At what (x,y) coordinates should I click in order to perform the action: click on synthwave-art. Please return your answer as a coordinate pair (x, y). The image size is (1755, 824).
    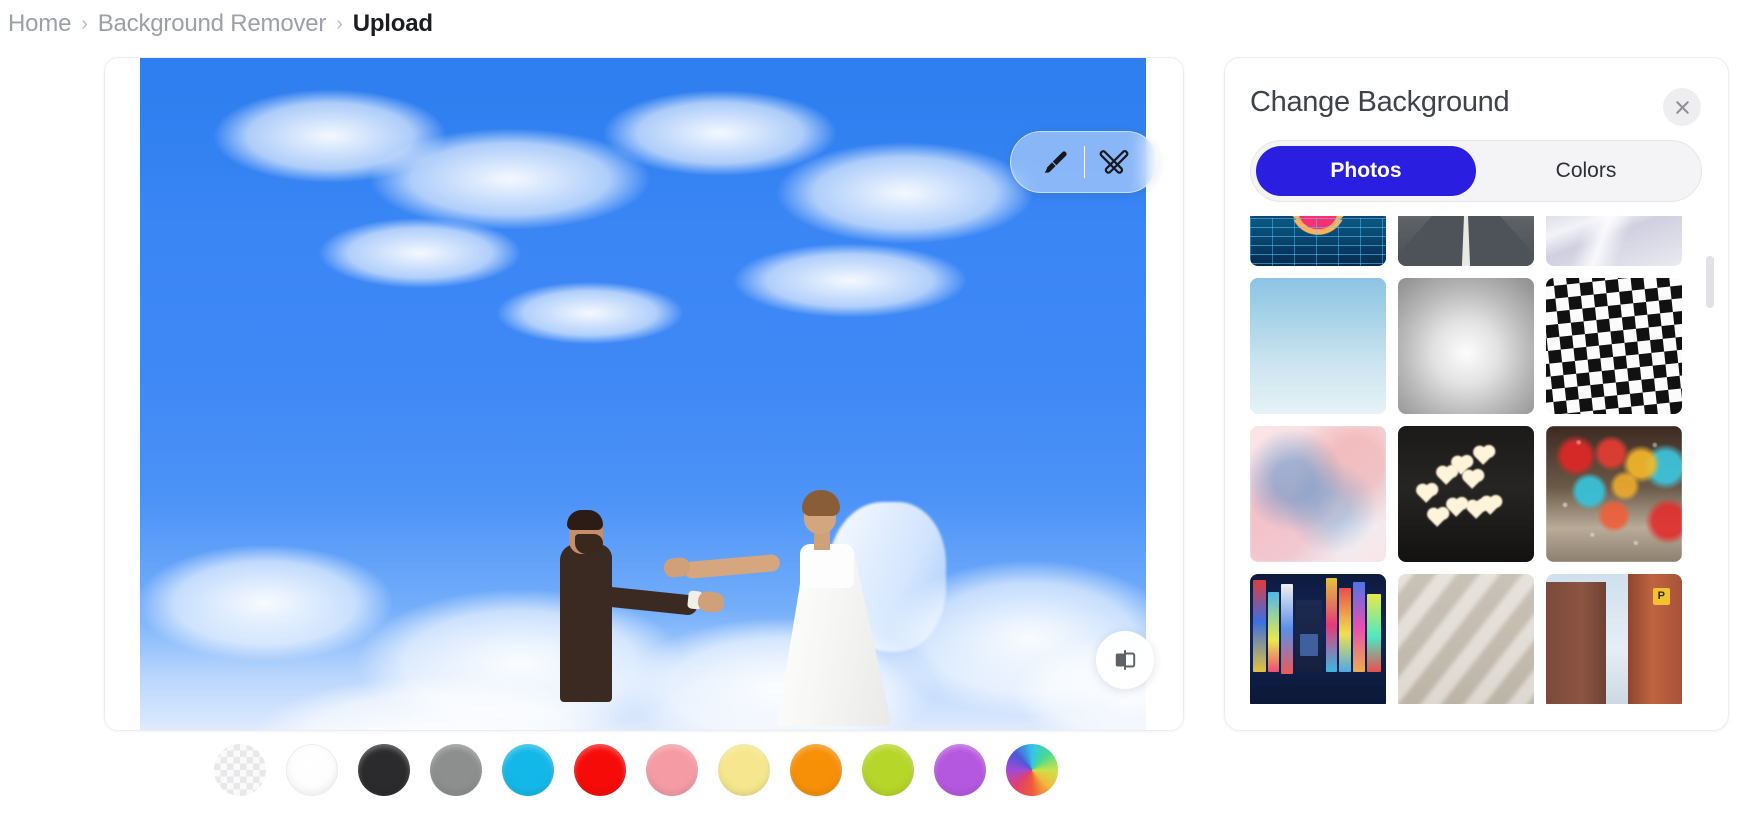
    Looking at the image, I should click on (1318, 241).